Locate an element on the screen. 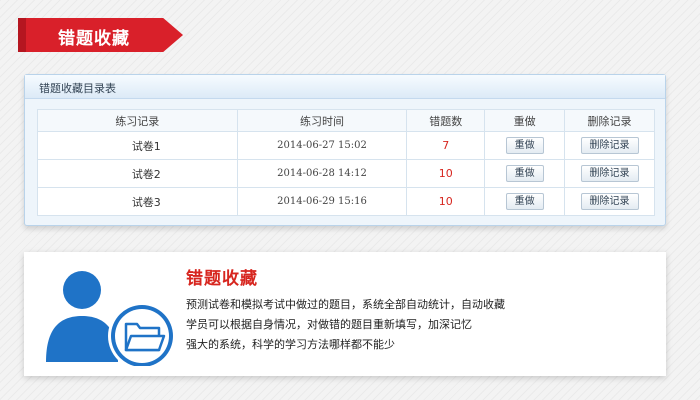 This screenshot has height=400, width=700. feature-illustration is located at coordinates (117, 318).